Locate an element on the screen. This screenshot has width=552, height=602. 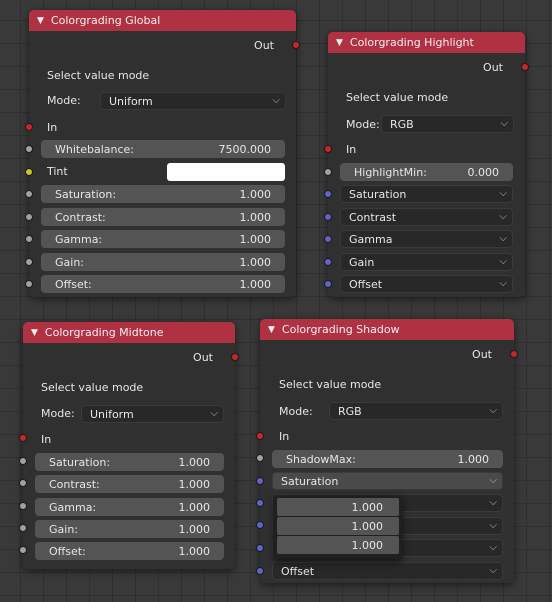
node-header: ▼ Colorgrading Highlight is located at coordinates (426, 42).